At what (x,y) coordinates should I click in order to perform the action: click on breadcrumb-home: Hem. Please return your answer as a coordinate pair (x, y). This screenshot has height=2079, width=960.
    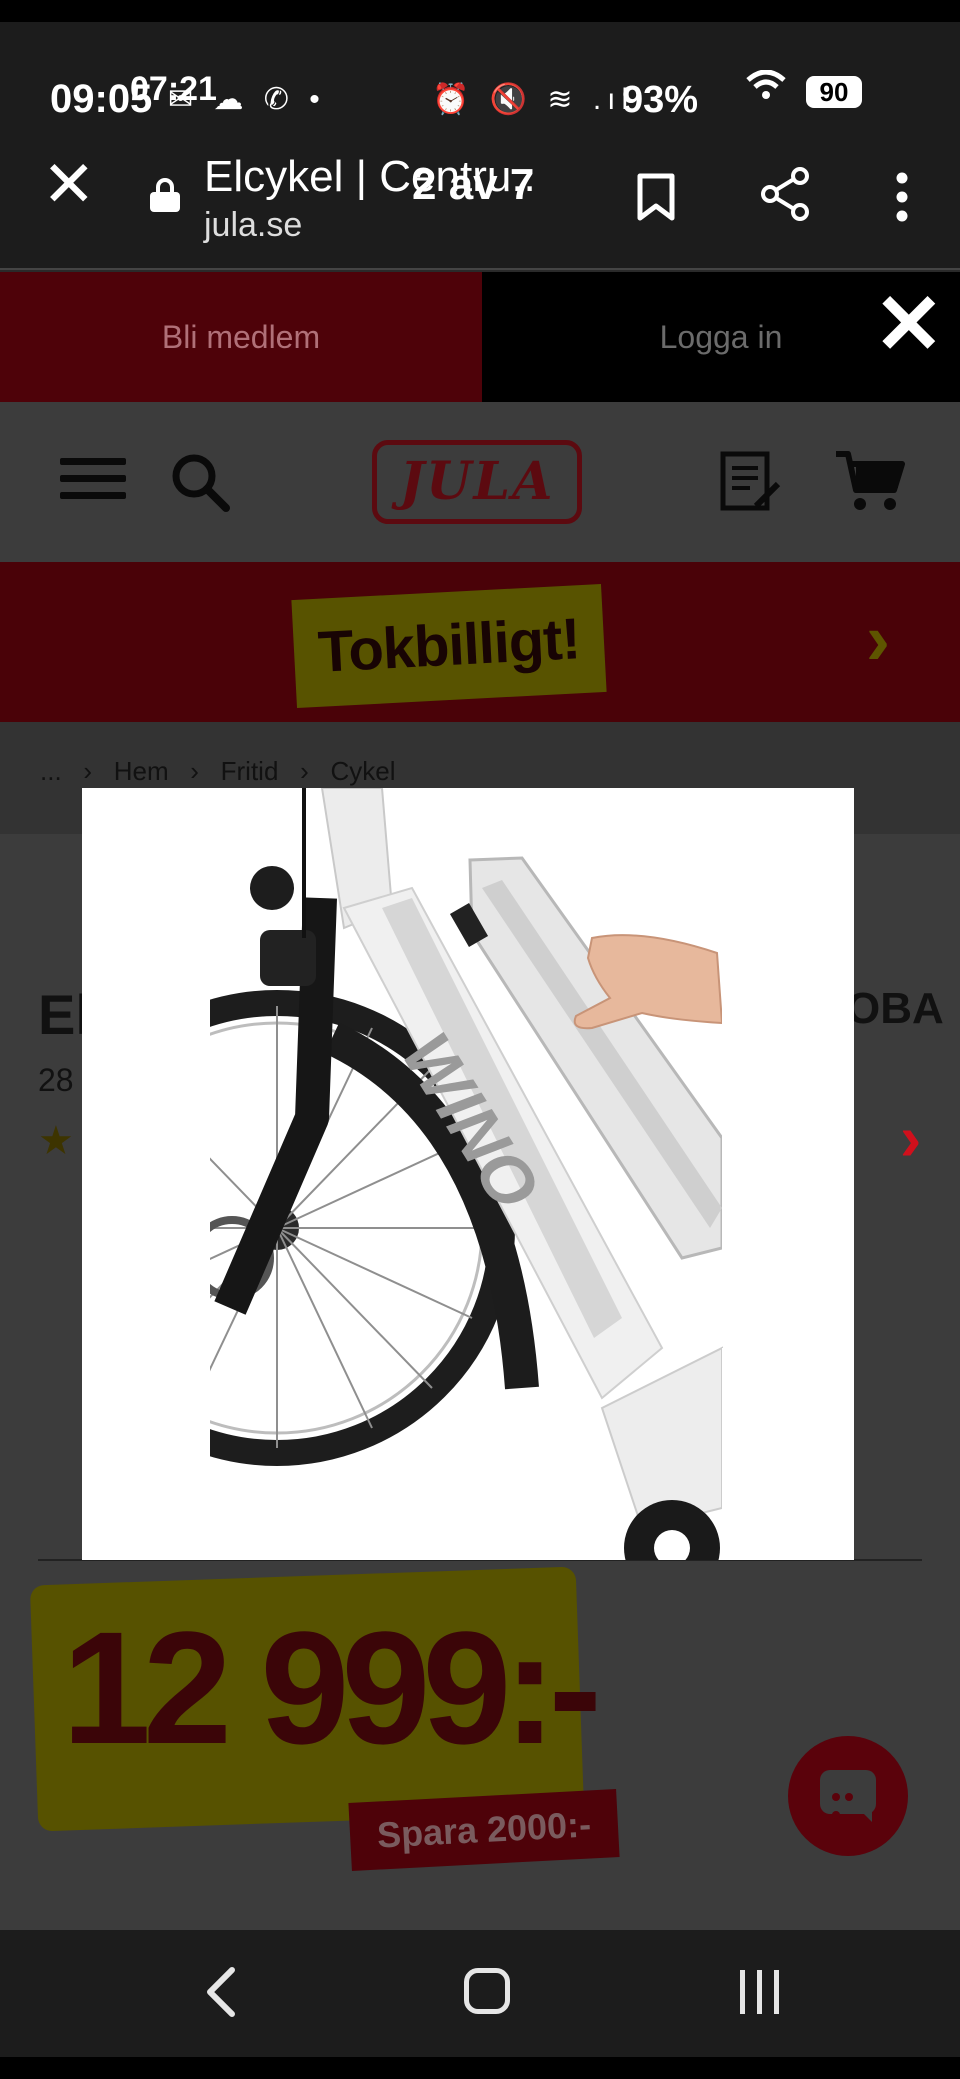
    Looking at the image, I should click on (141, 771).